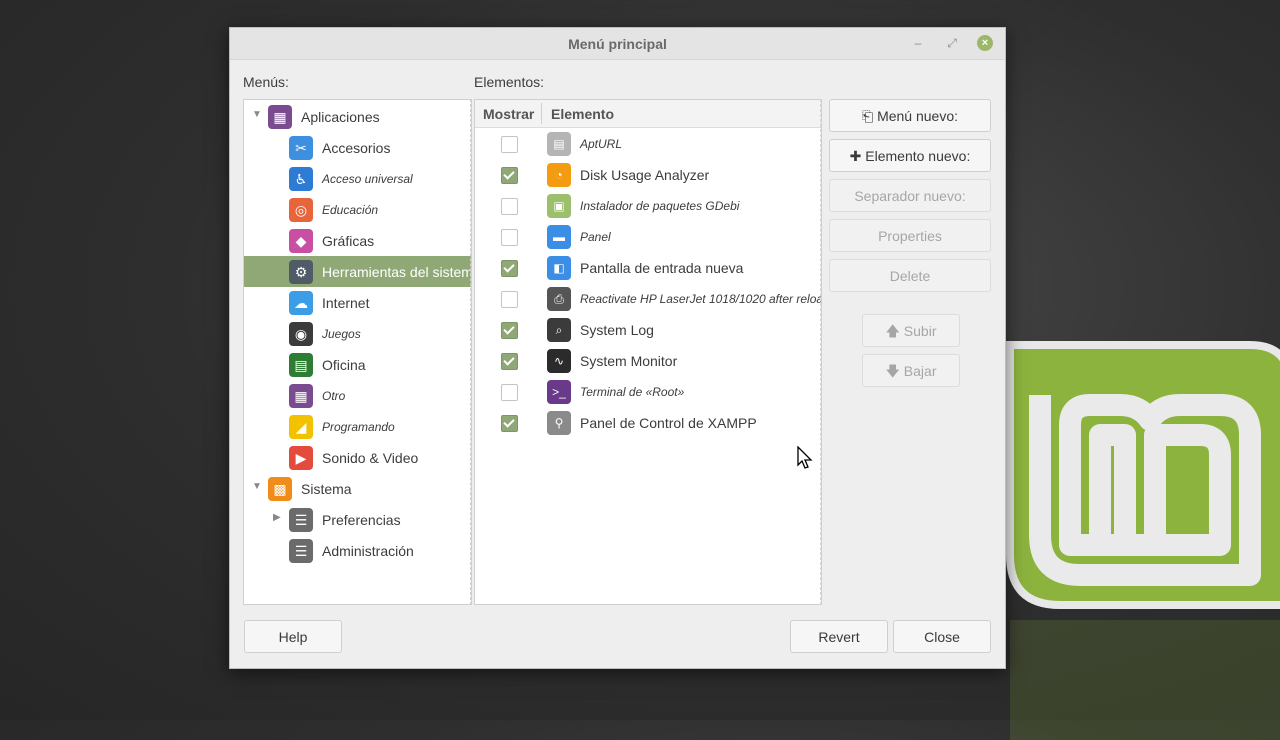 The width and height of the screenshot is (1280, 740). I want to click on tree-item-label: Aplicaciones, so click(340, 117).